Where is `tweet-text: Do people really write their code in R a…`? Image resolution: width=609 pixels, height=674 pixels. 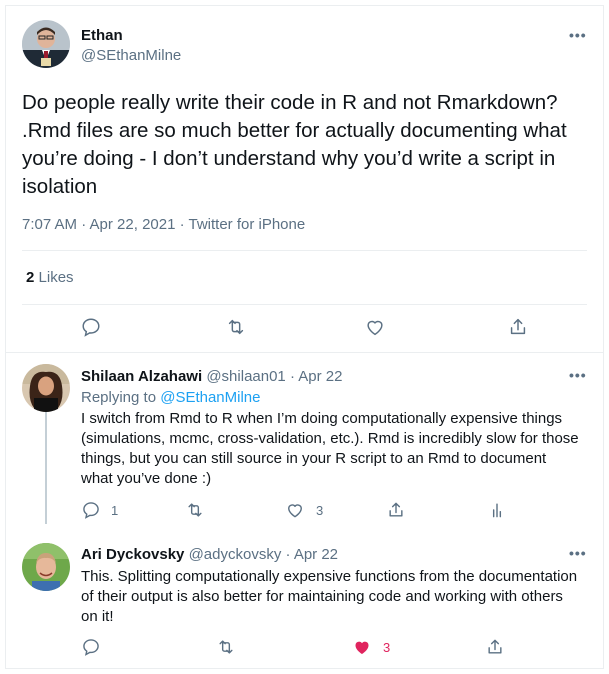
tweet-text: Do people really write their code in R a… is located at coordinates (294, 144).